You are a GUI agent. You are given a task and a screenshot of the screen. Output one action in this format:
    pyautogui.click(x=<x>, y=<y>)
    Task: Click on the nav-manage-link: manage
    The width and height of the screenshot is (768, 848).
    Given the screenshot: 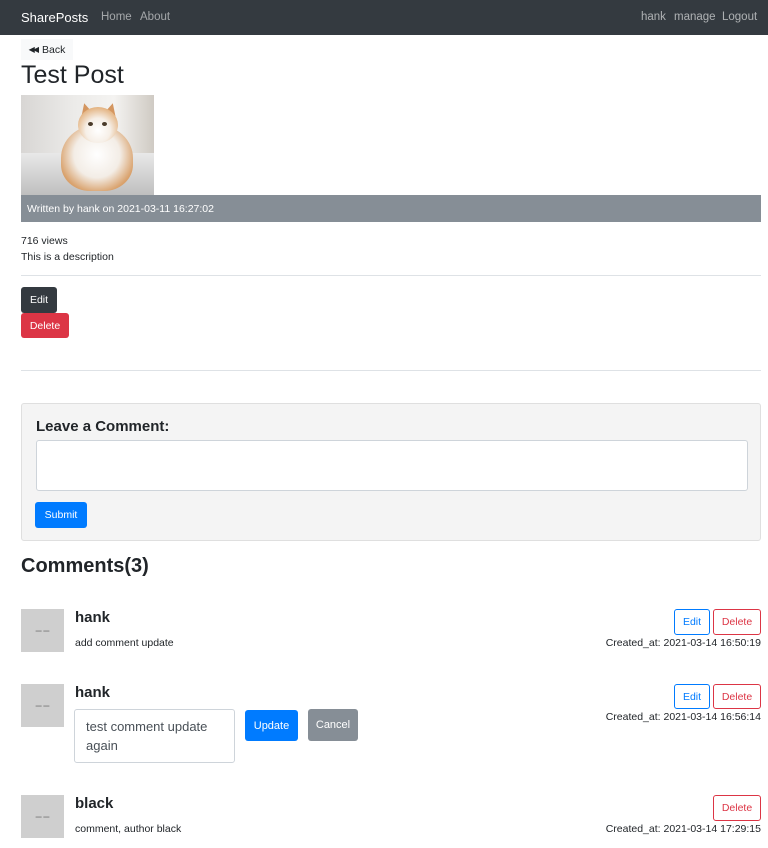 What is the action you would take?
    pyautogui.click(x=695, y=17)
    